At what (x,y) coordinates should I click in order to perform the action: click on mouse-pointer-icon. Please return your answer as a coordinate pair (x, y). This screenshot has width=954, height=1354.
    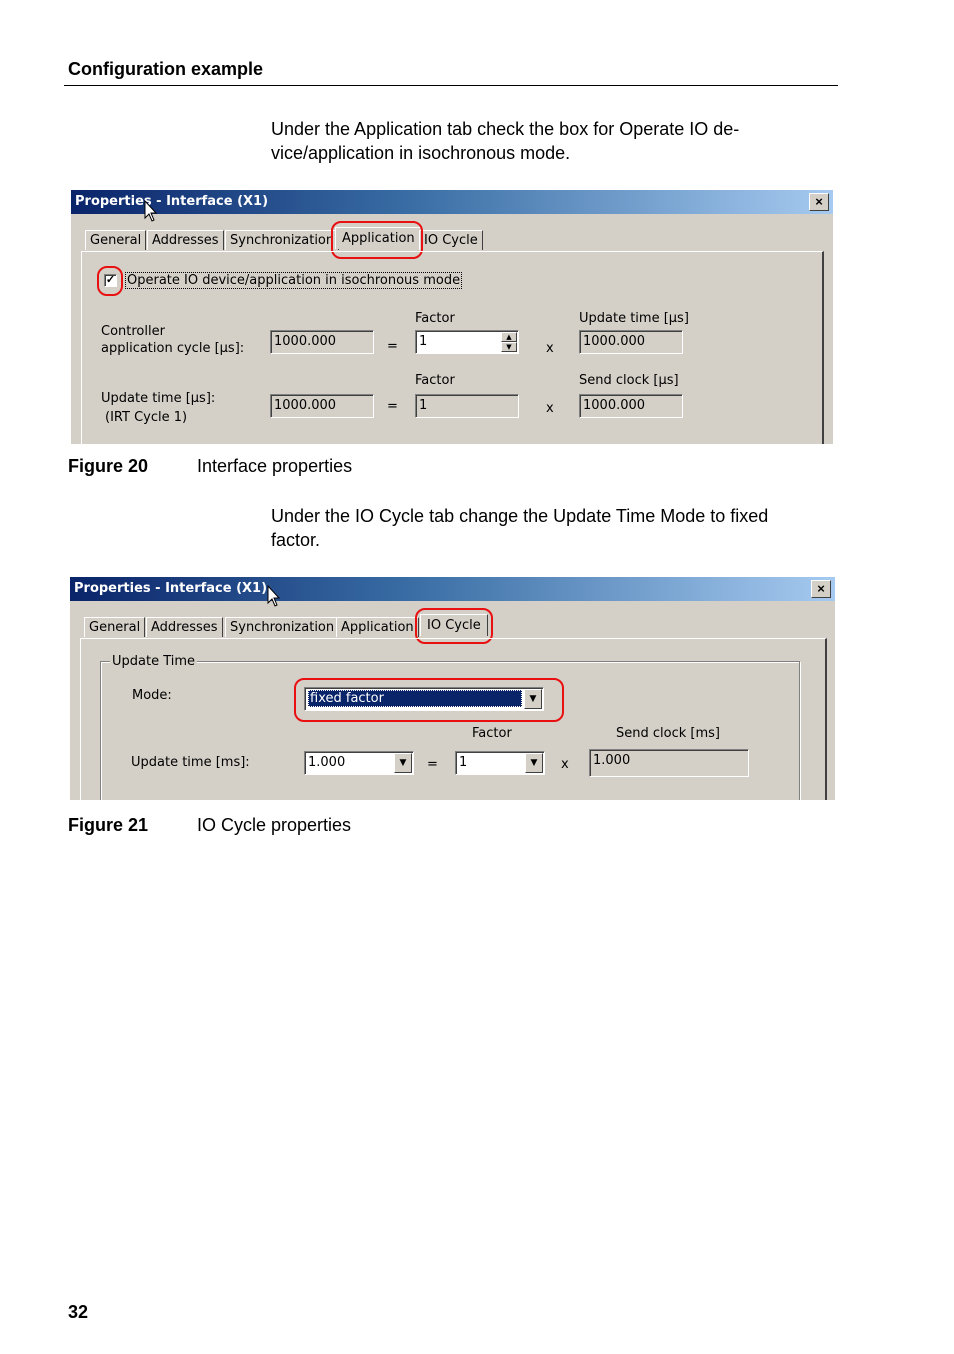
    Looking at the image, I should click on (151, 211).